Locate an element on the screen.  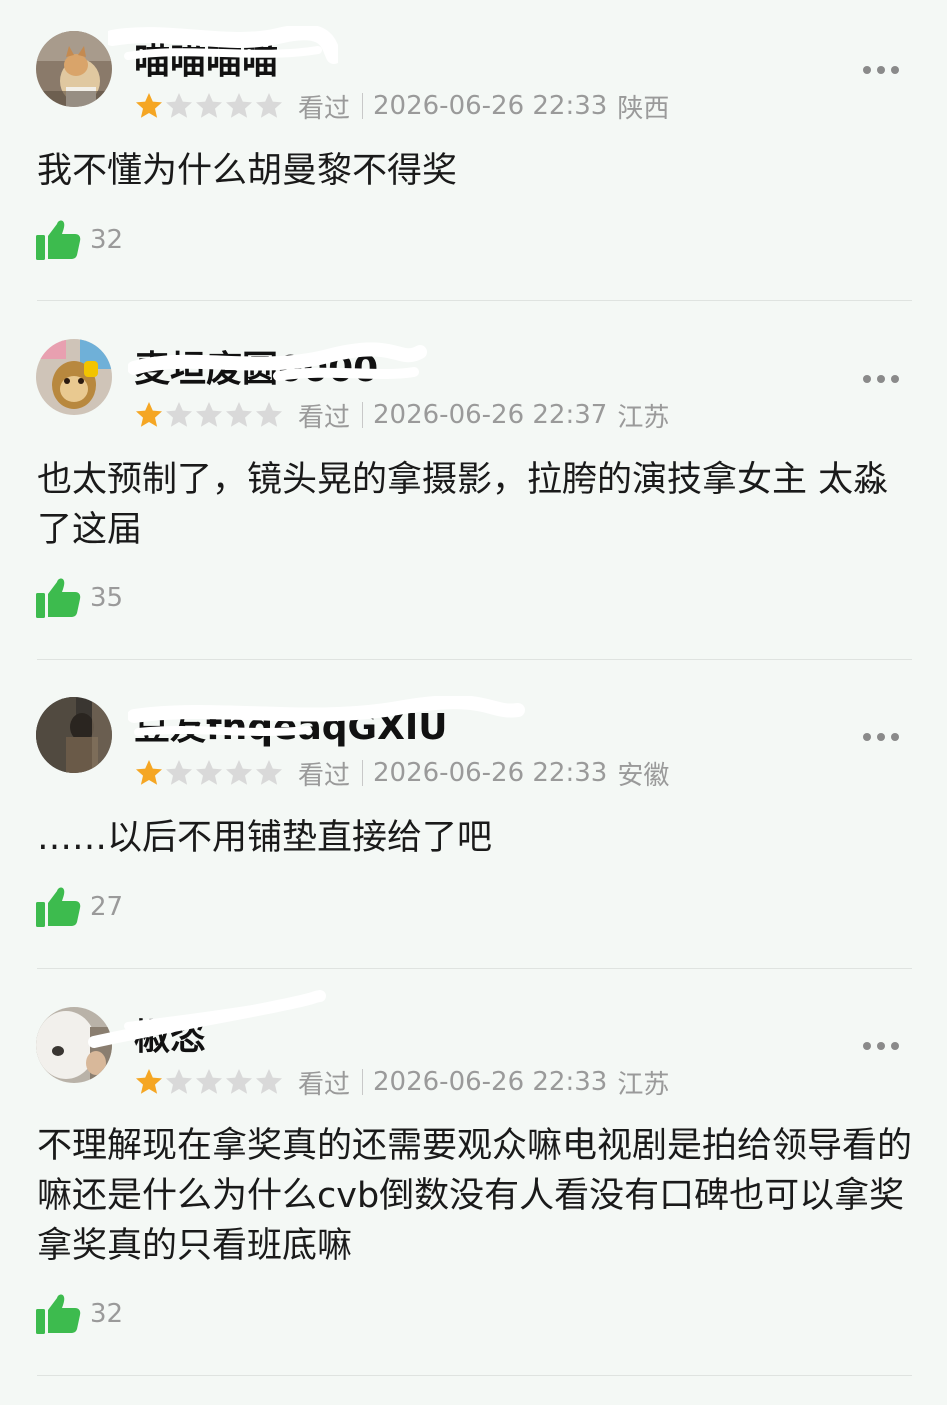
meta-info: 看过 2026-06-26 22:33 江苏 is located at coordinates (483, 1082).